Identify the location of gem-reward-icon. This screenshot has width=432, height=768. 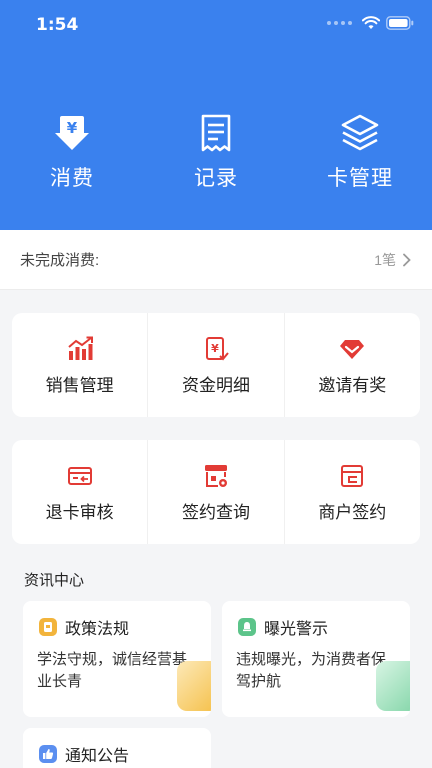
(352, 349).